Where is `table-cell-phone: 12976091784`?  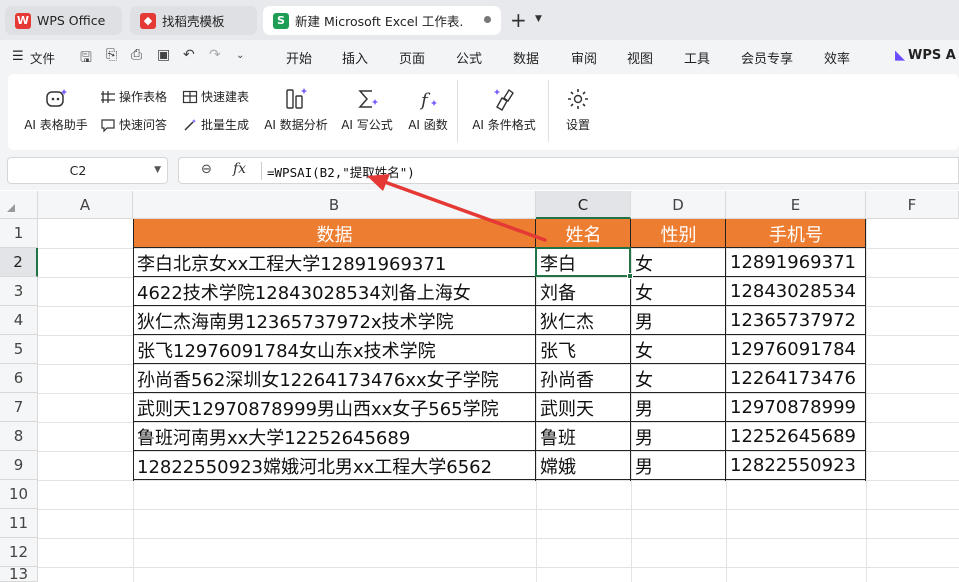
table-cell-phone: 12976091784 is located at coordinates (796, 349).